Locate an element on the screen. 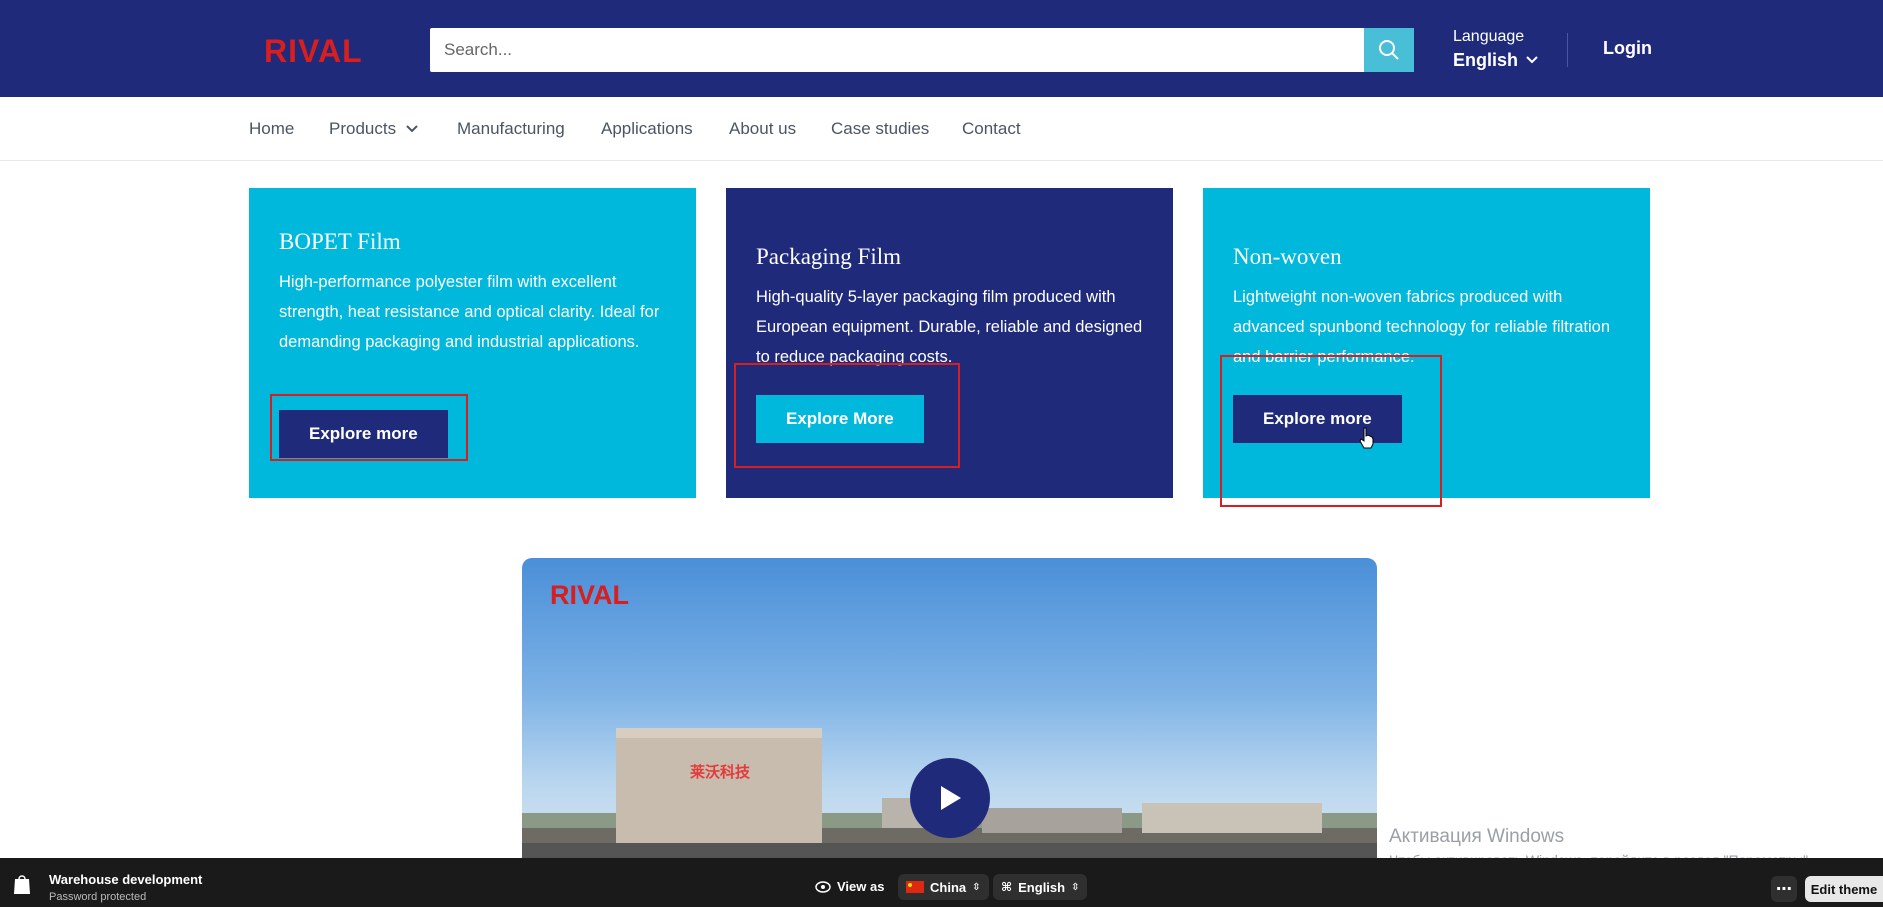  language-selector: Language English is located at coordinates (1495, 50).